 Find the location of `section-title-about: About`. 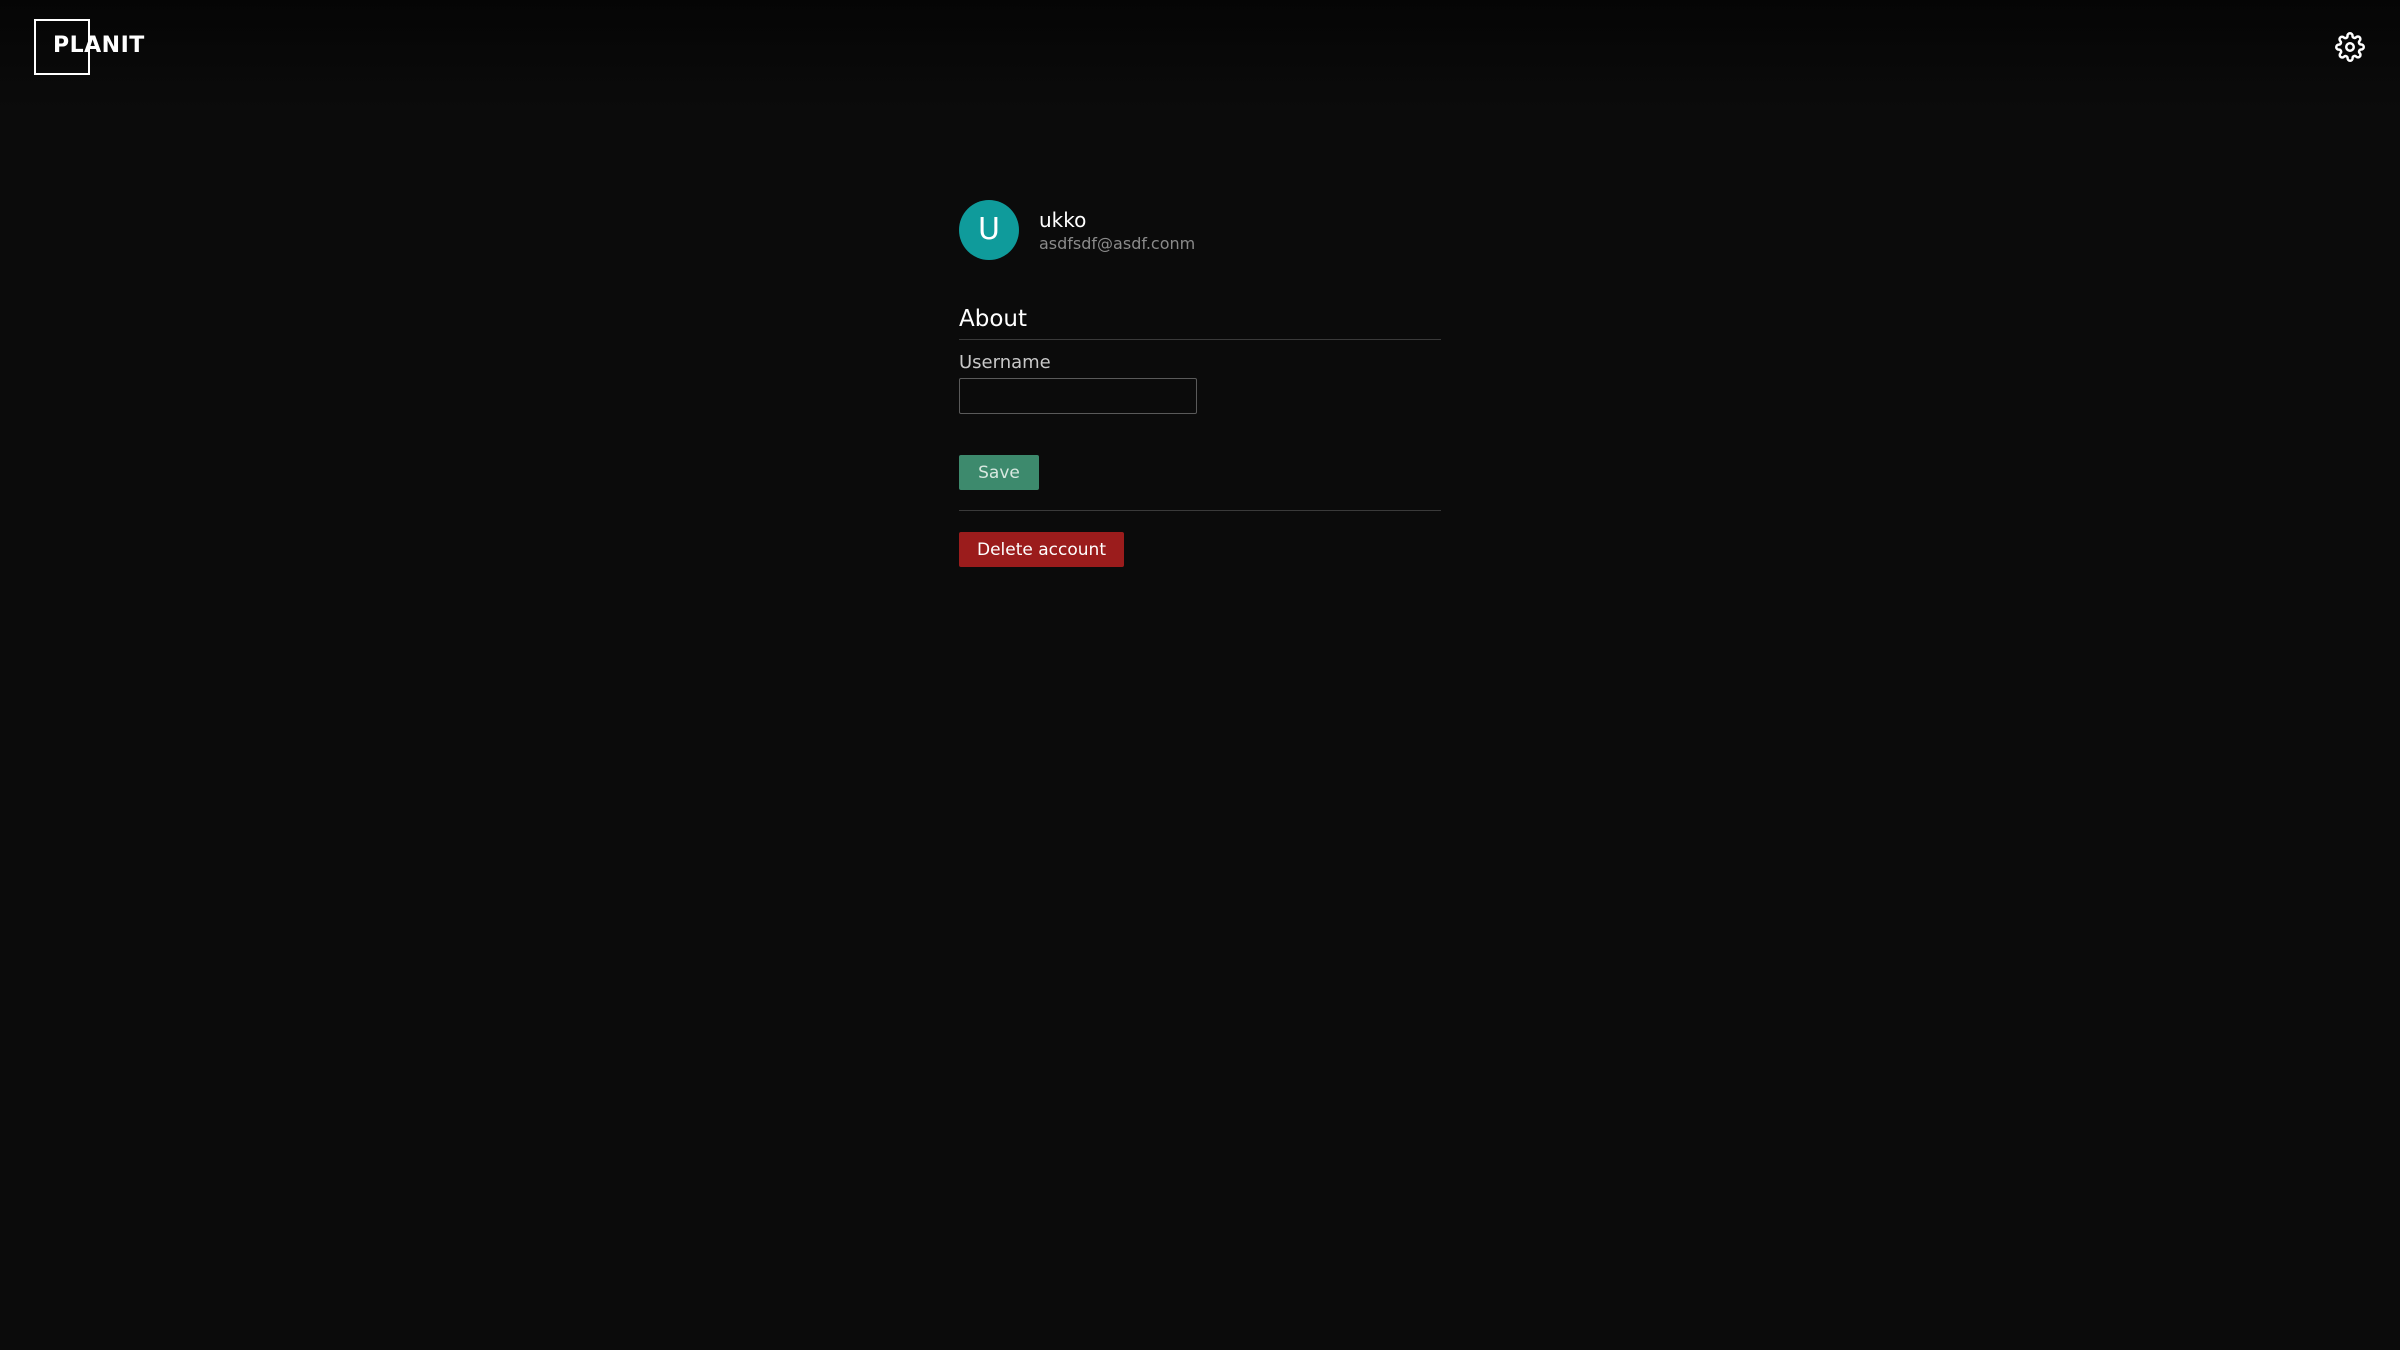

section-title-about: About is located at coordinates (993, 319).